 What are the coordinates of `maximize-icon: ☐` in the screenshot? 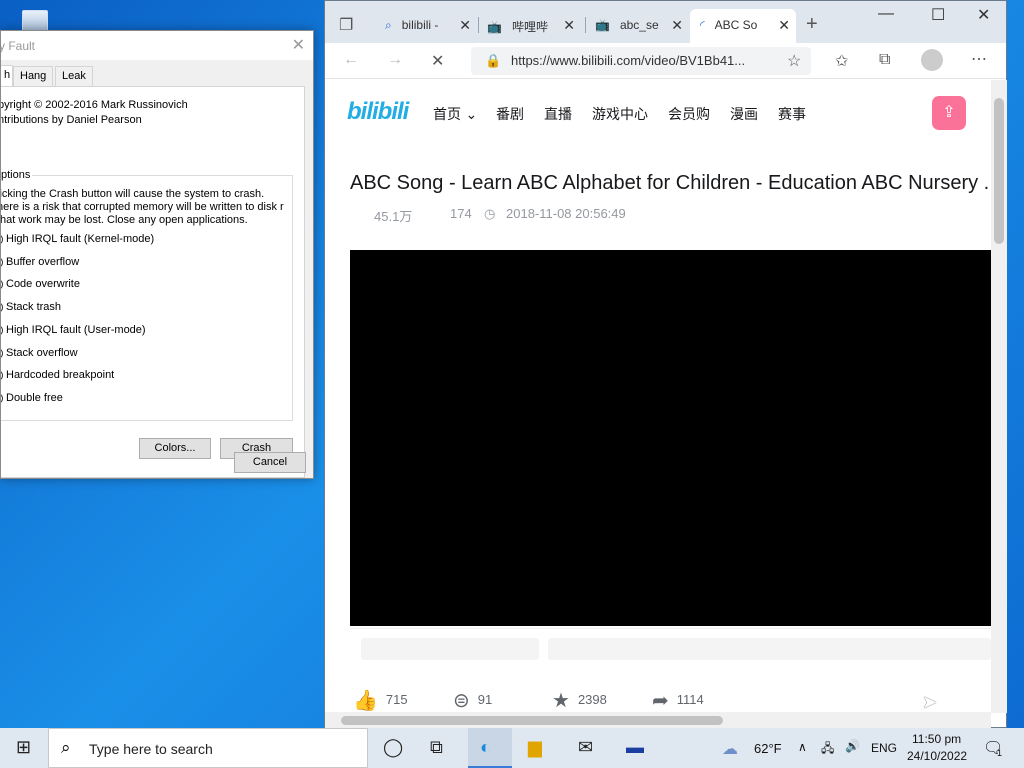 It's located at (938, 15).